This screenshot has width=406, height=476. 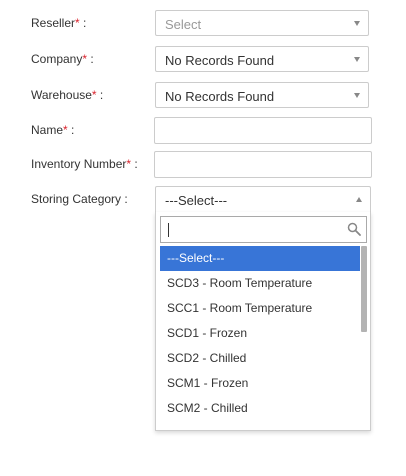 What do you see at coordinates (220, 60) in the screenshot?
I see `company-select-value: No Records Found` at bounding box center [220, 60].